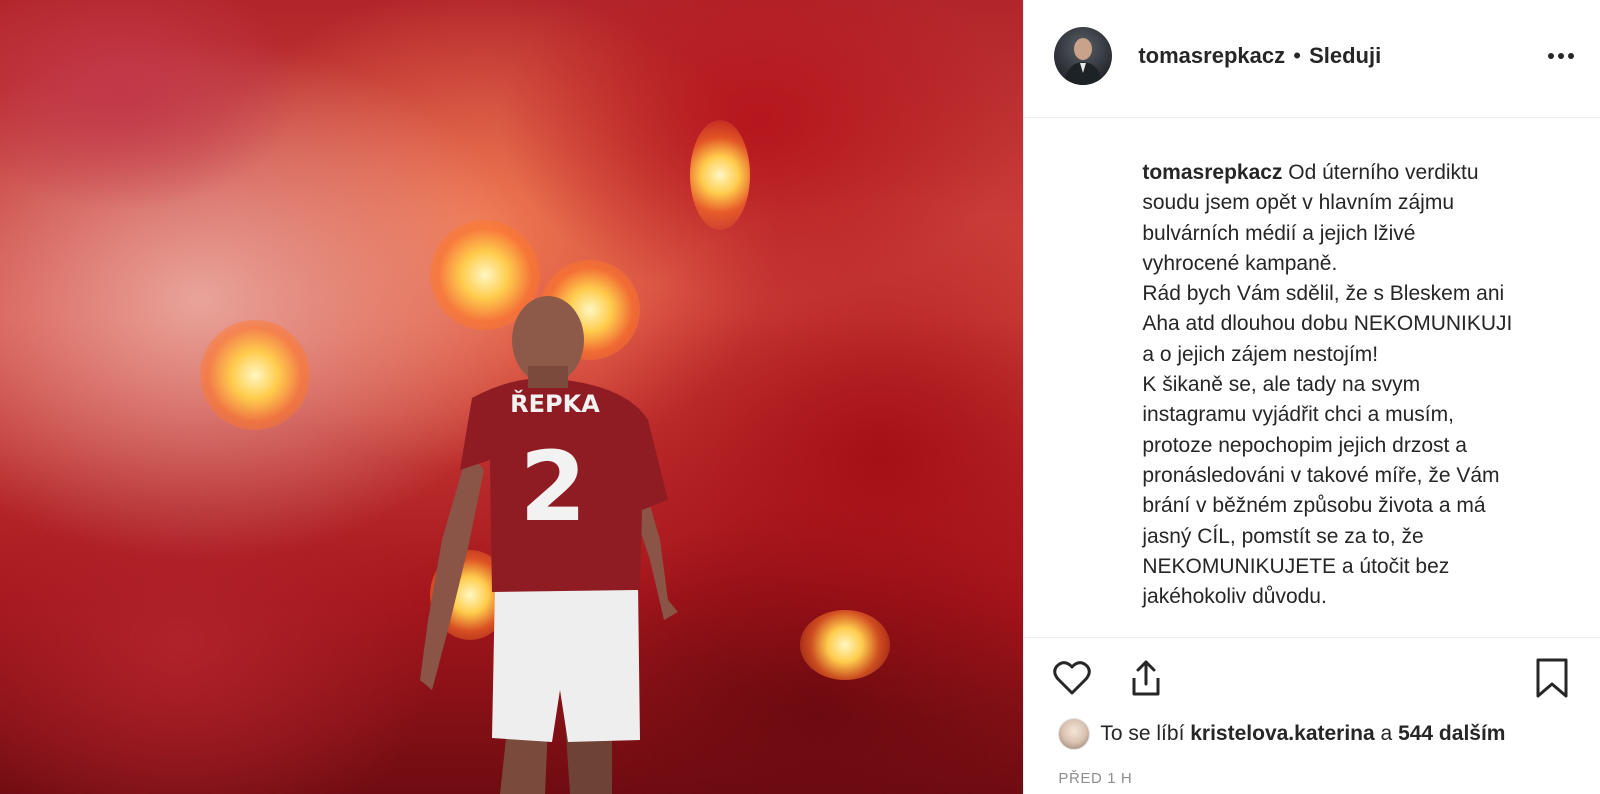  I want to click on caption-line: K šikaně se, ale tady na svym, so click(1281, 385).